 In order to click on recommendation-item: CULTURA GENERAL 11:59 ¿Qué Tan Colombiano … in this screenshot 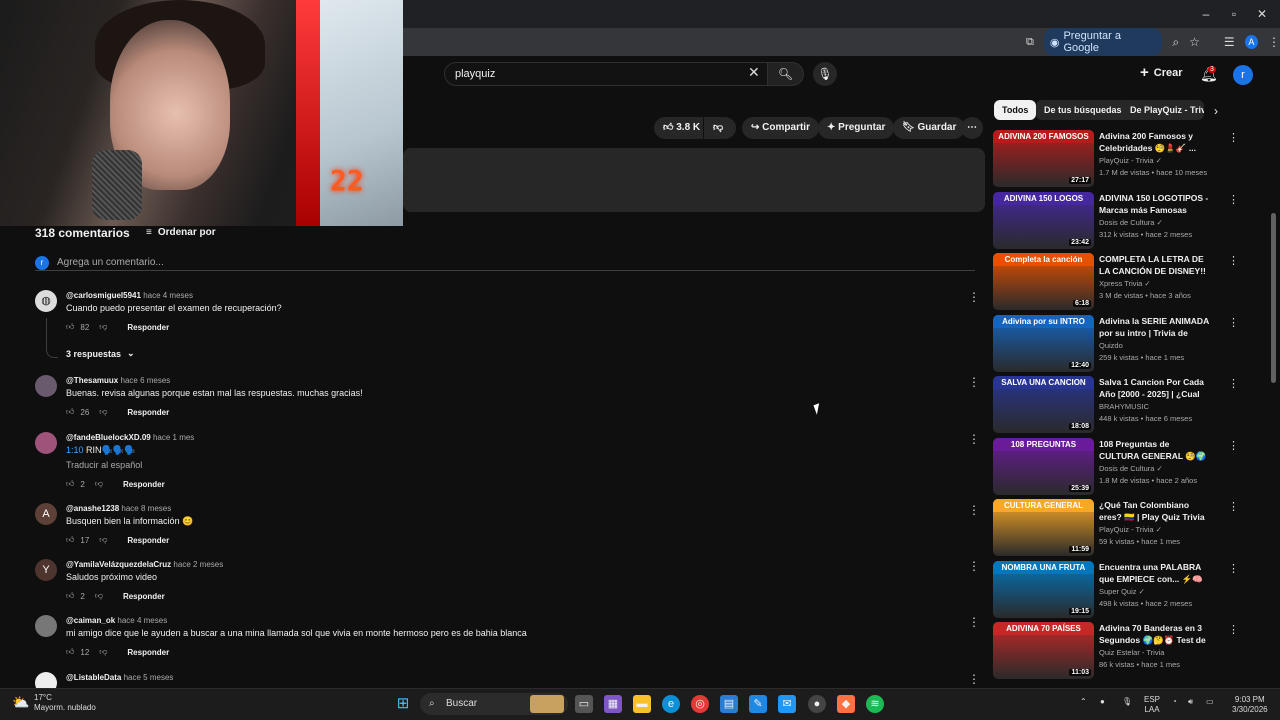, I will do `click(1118, 527)`.